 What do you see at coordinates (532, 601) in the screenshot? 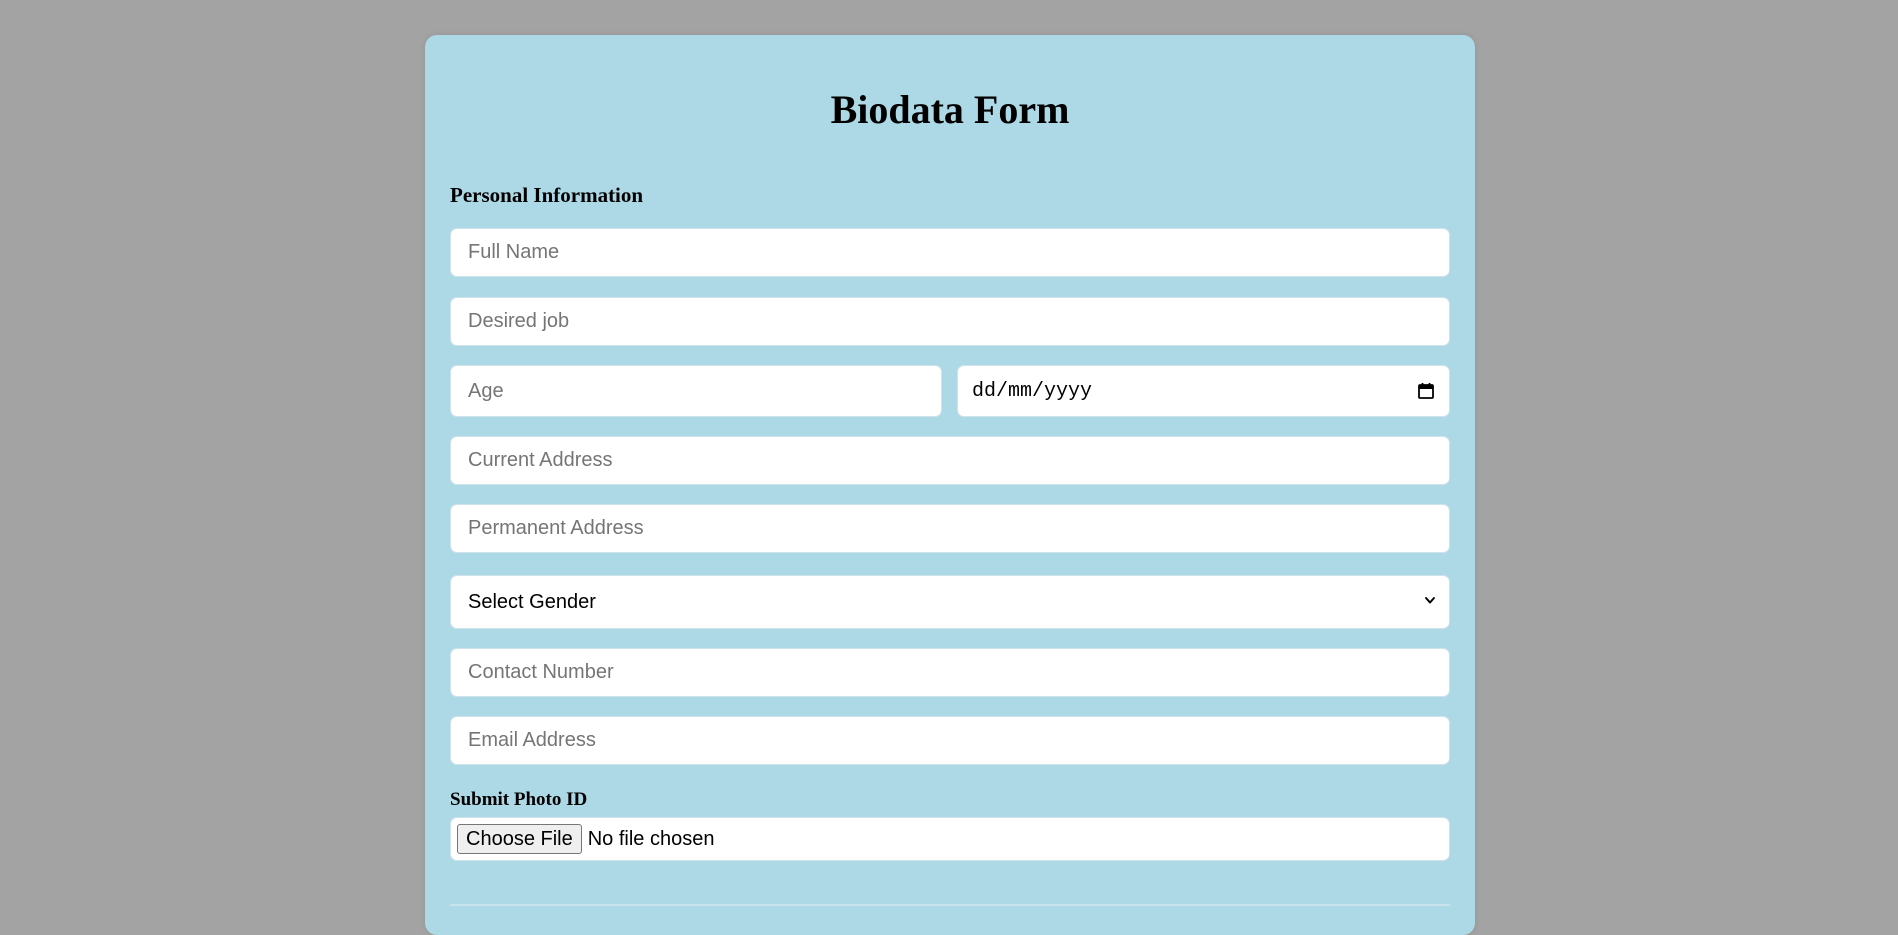
I see `gender-select-value: Select Gender` at bounding box center [532, 601].